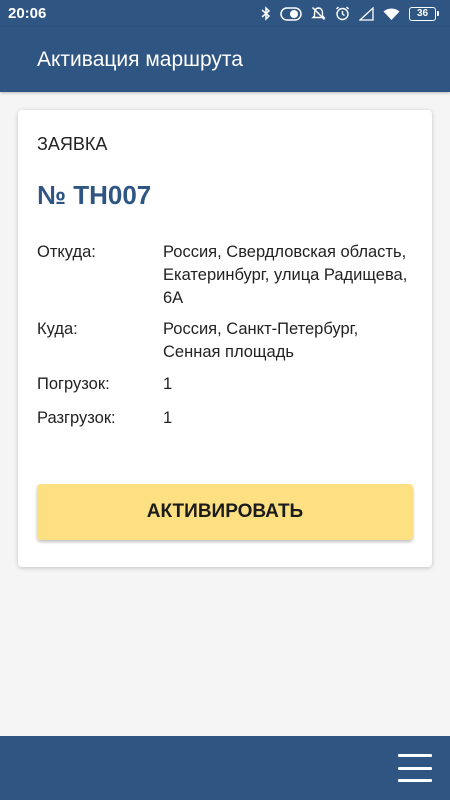 The image size is (450, 800). I want to click on loadings-value: 1, so click(168, 384).